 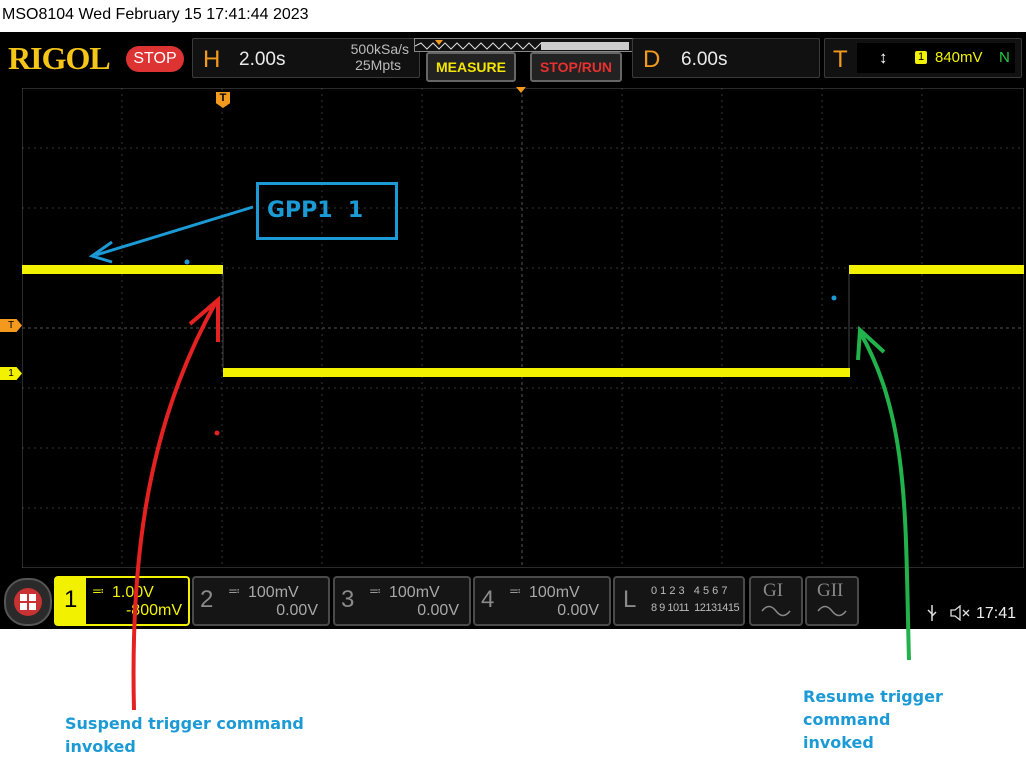 What do you see at coordinates (184, 723) in the screenshot?
I see `suspend-annotation-line-1: Suspend trigger command` at bounding box center [184, 723].